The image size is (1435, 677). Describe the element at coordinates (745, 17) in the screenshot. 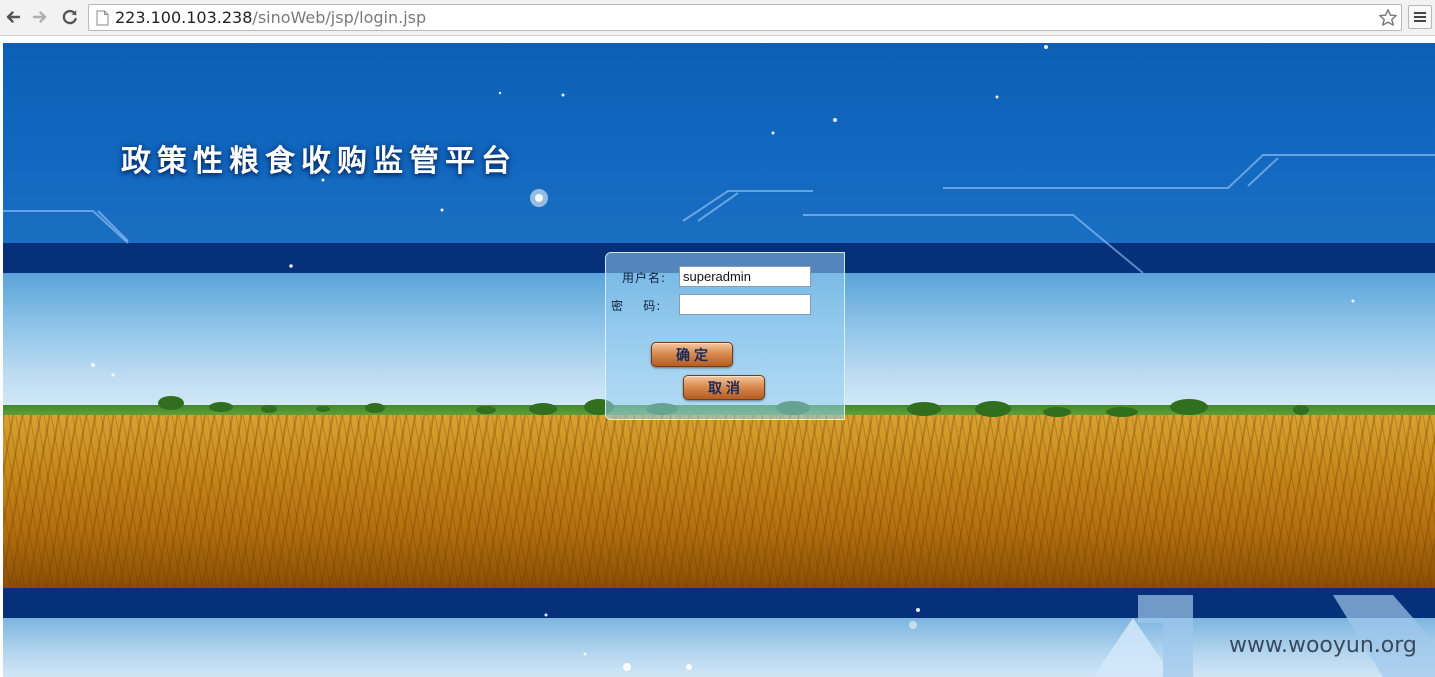

I see `address-bar: 223.100.103.238/sinoWeb/jsp/login.jsp` at that location.